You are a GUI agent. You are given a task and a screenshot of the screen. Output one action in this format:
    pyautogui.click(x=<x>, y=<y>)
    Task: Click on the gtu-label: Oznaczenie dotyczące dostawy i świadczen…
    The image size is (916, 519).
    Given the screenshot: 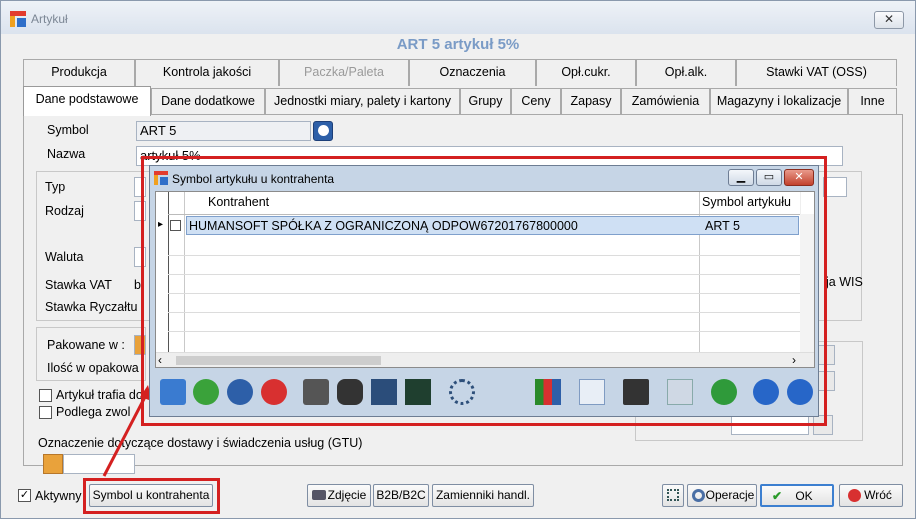 What is the action you would take?
    pyautogui.click(x=200, y=443)
    